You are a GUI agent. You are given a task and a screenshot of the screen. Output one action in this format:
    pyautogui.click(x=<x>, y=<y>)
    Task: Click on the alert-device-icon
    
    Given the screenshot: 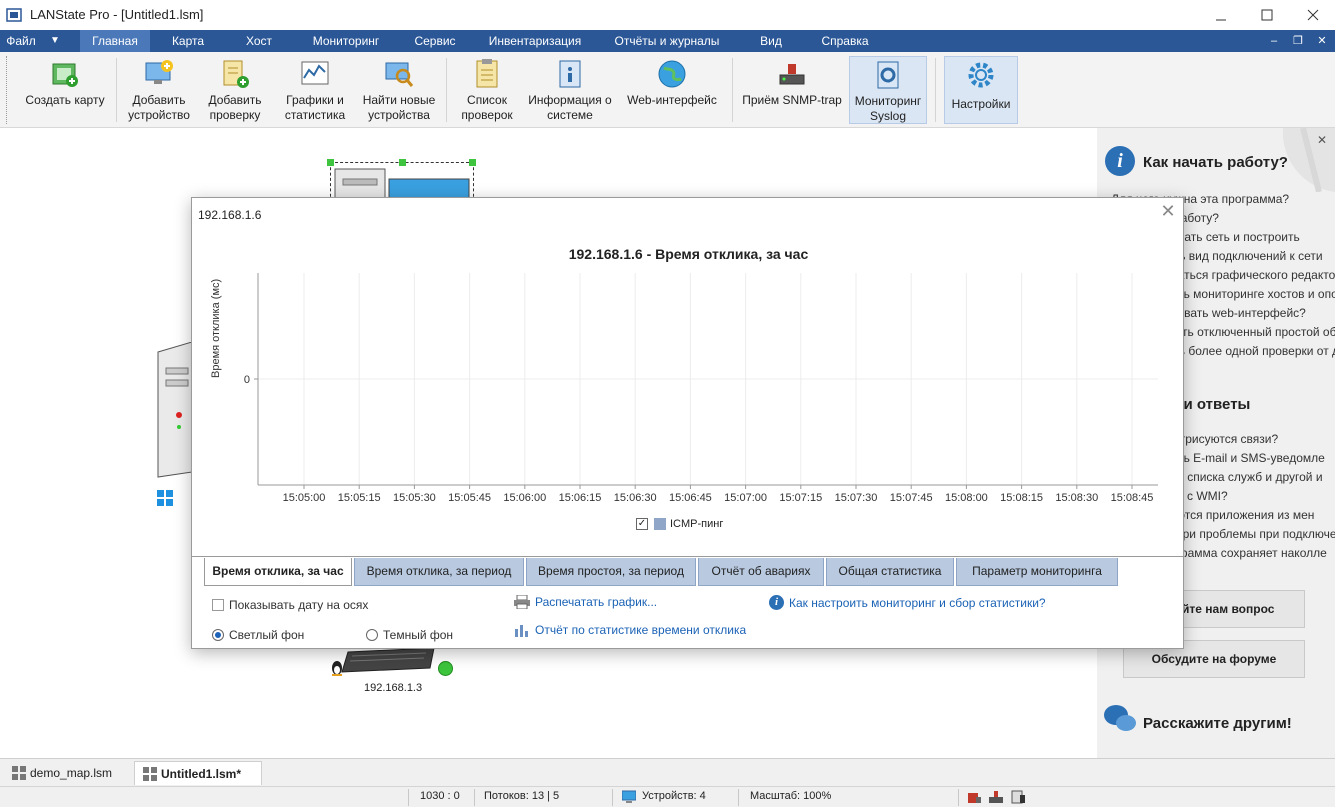 What is the action you would take?
    pyautogui.click(x=974, y=797)
    